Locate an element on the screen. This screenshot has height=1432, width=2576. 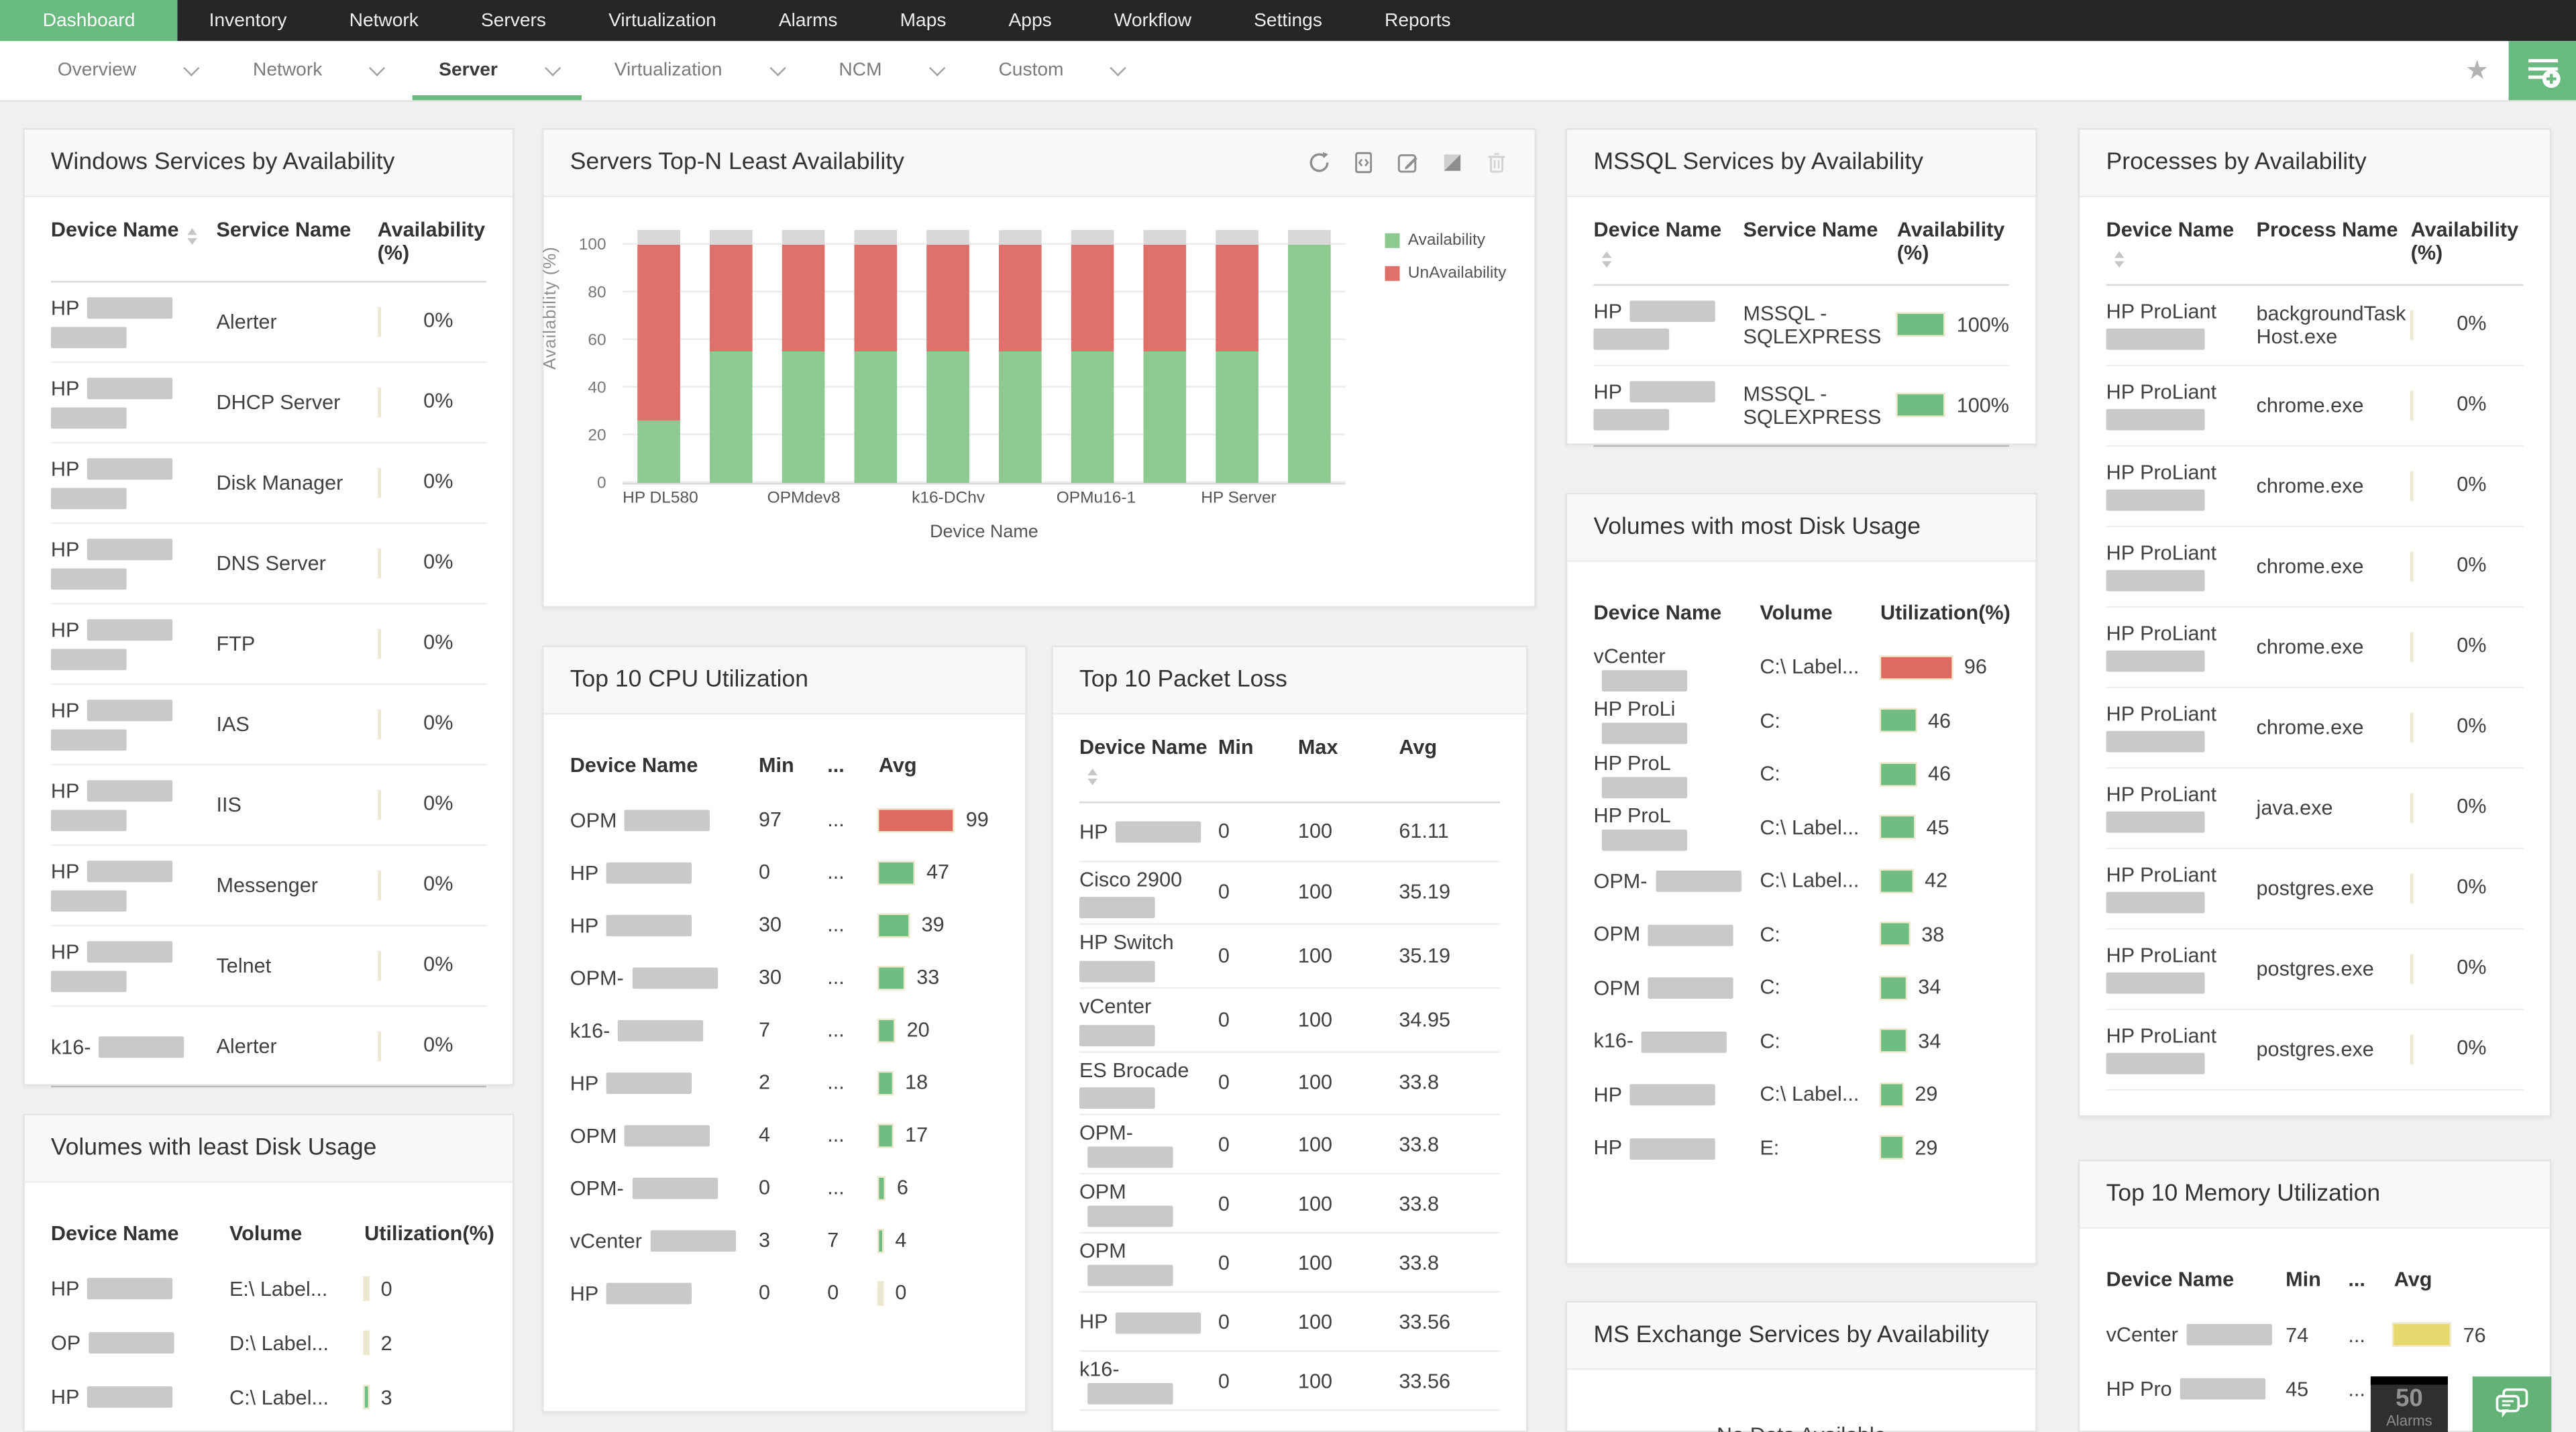
table-row: HP IIS 0% is located at coordinates (268, 805).